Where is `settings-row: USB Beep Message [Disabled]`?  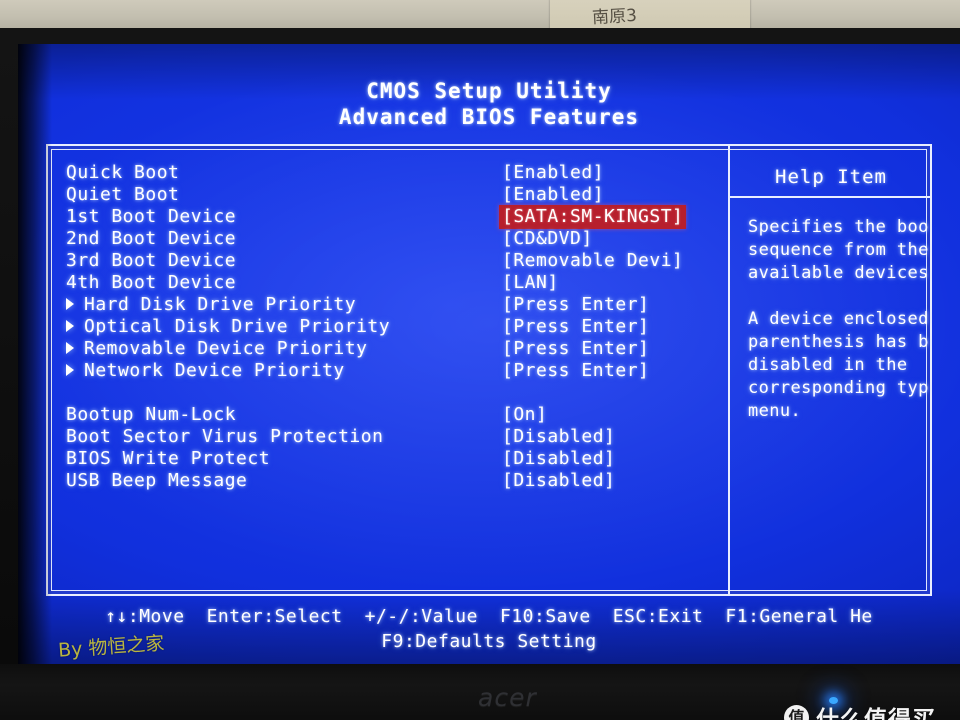
settings-row: USB Beep Message [Disabled] is located at coordinates (391, 481).